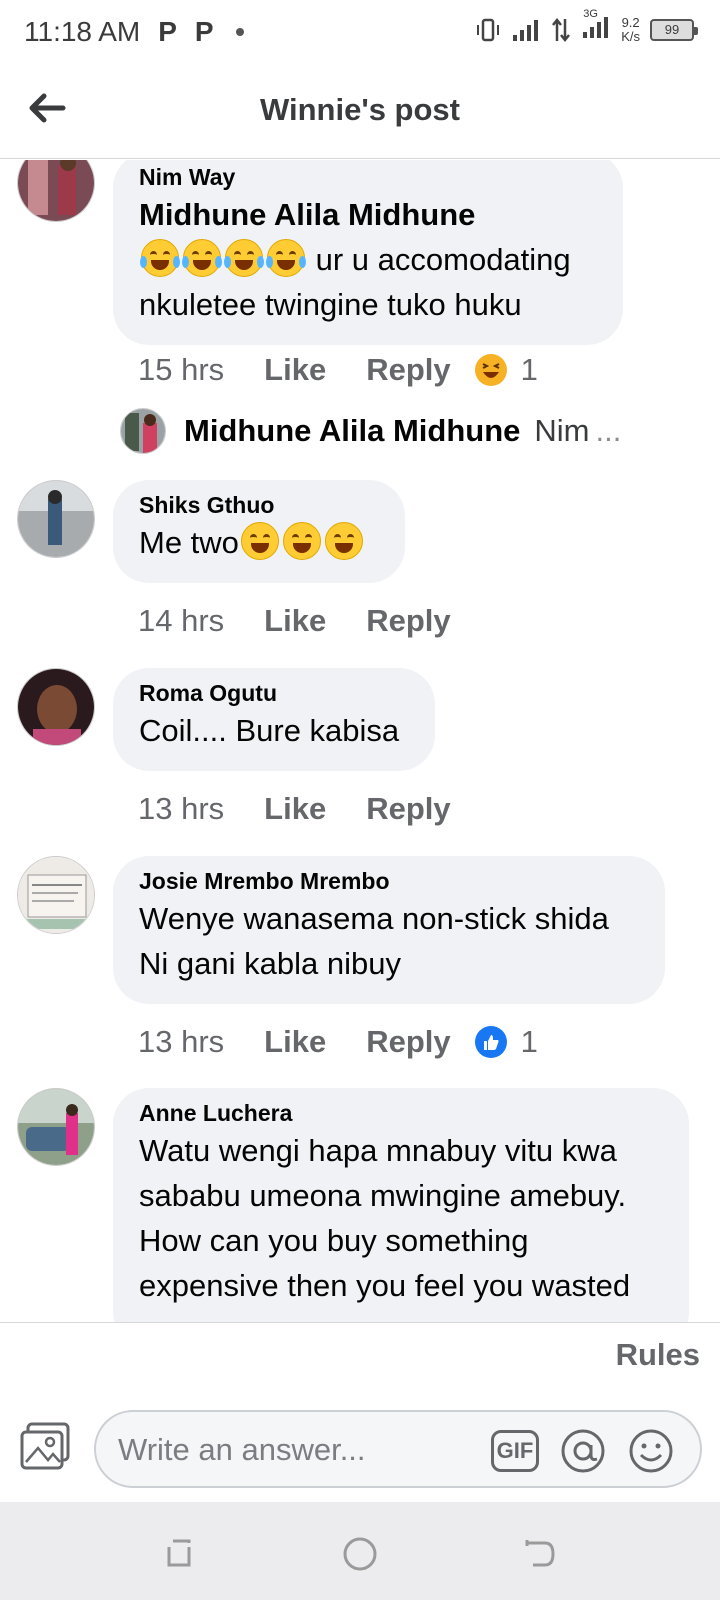 The height and width of the screenshot is (1600, 720). I want to click on rules-bar: Rules, so click(360, 1348).